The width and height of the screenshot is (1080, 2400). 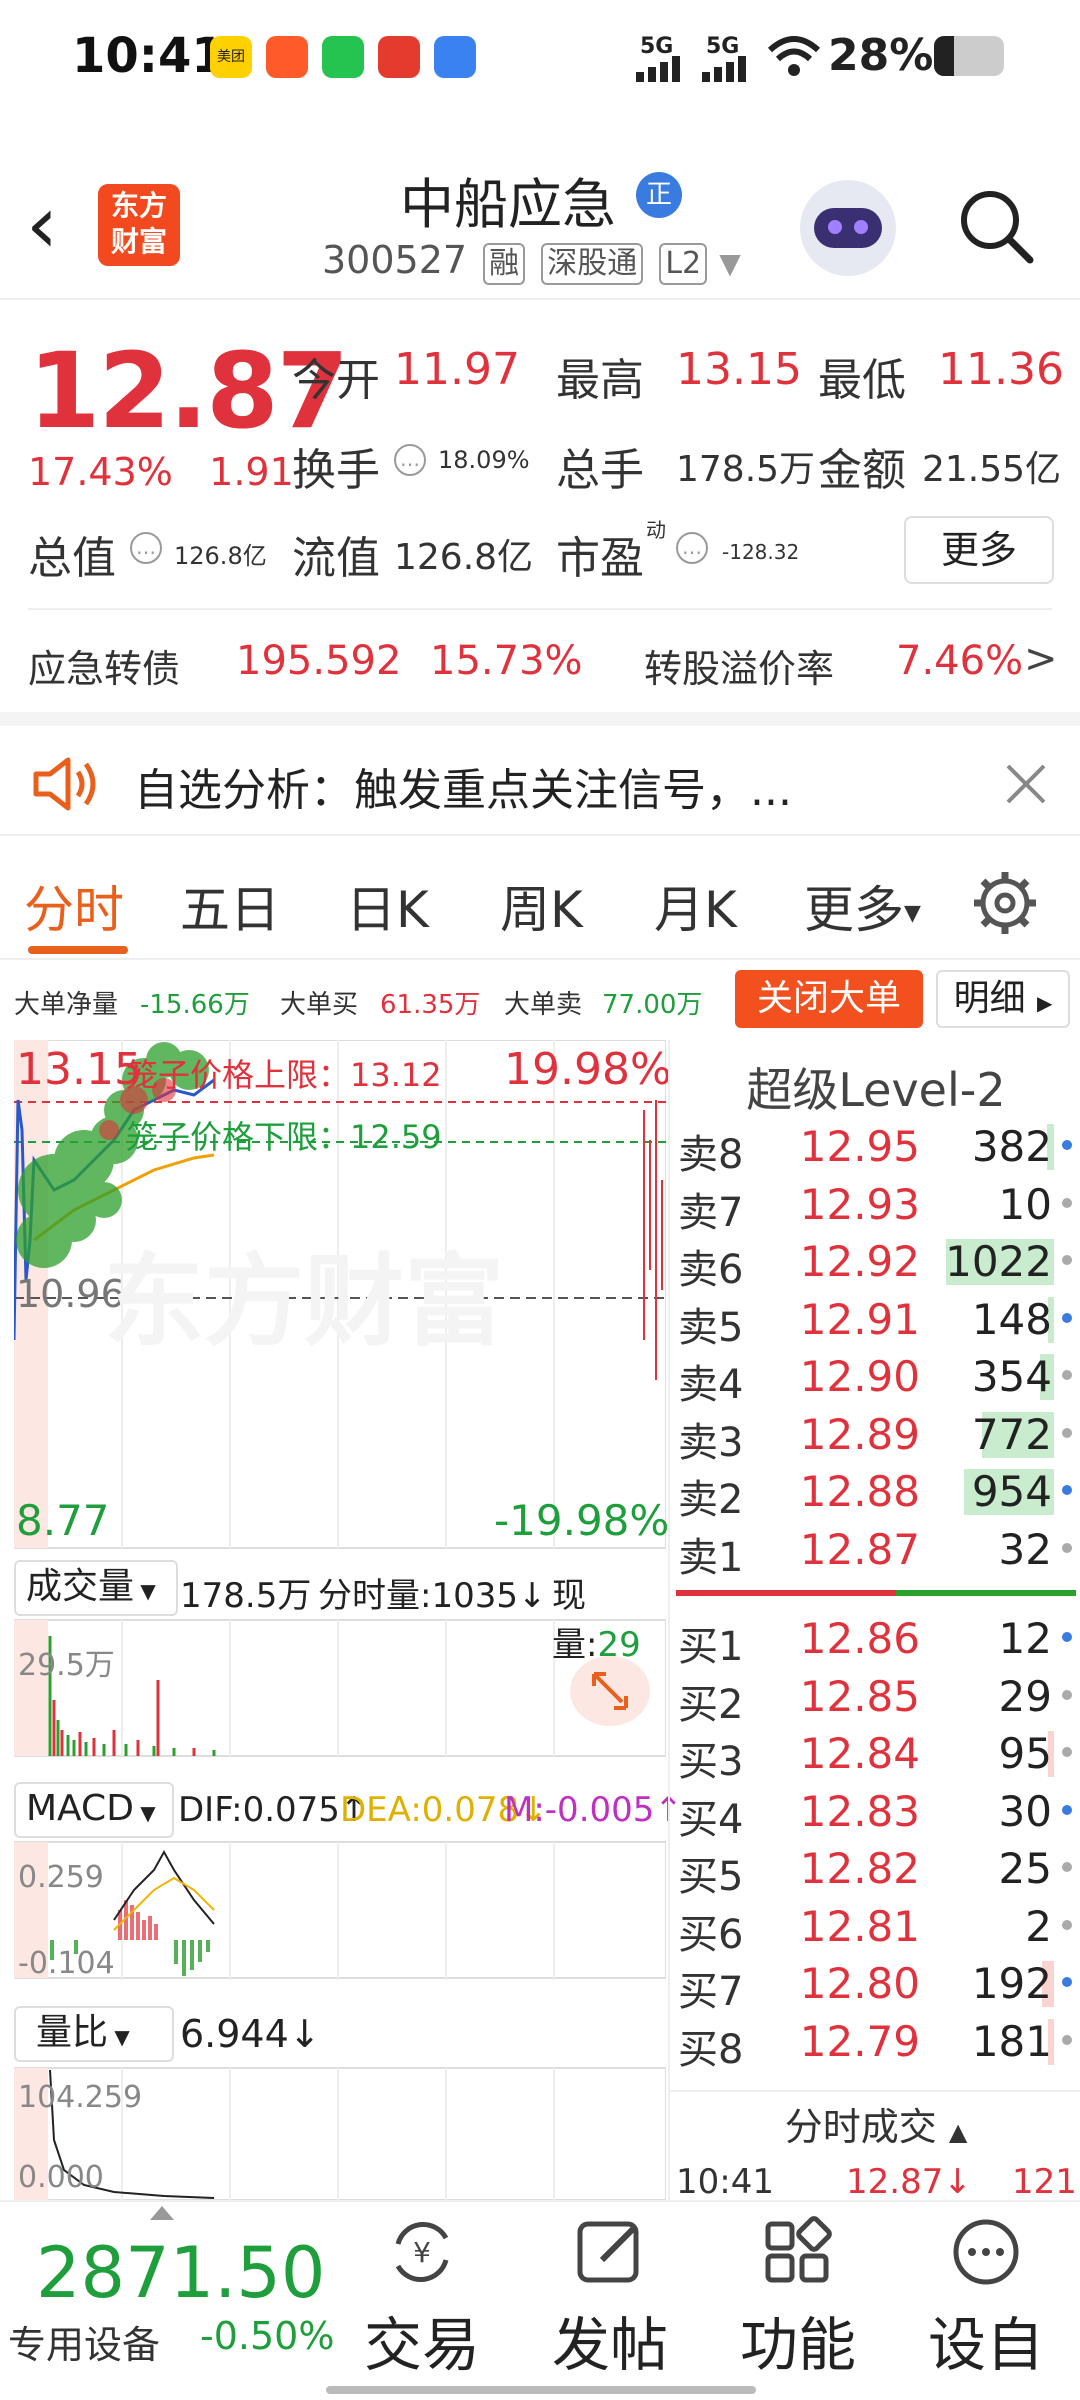 I want to click on ask-row: 卖6 12.92 1022, so click(x=875, y=1263).